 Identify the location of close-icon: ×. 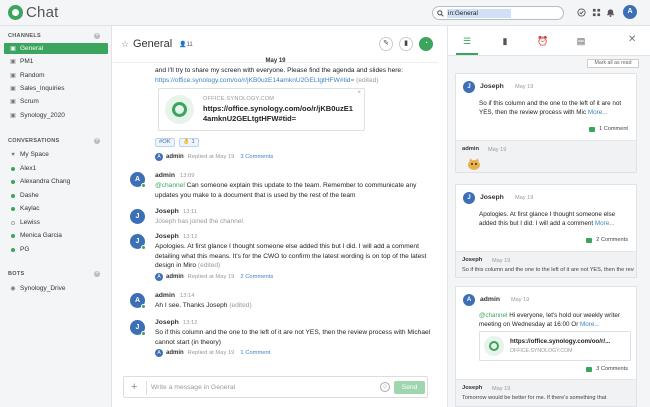
(359, 93).